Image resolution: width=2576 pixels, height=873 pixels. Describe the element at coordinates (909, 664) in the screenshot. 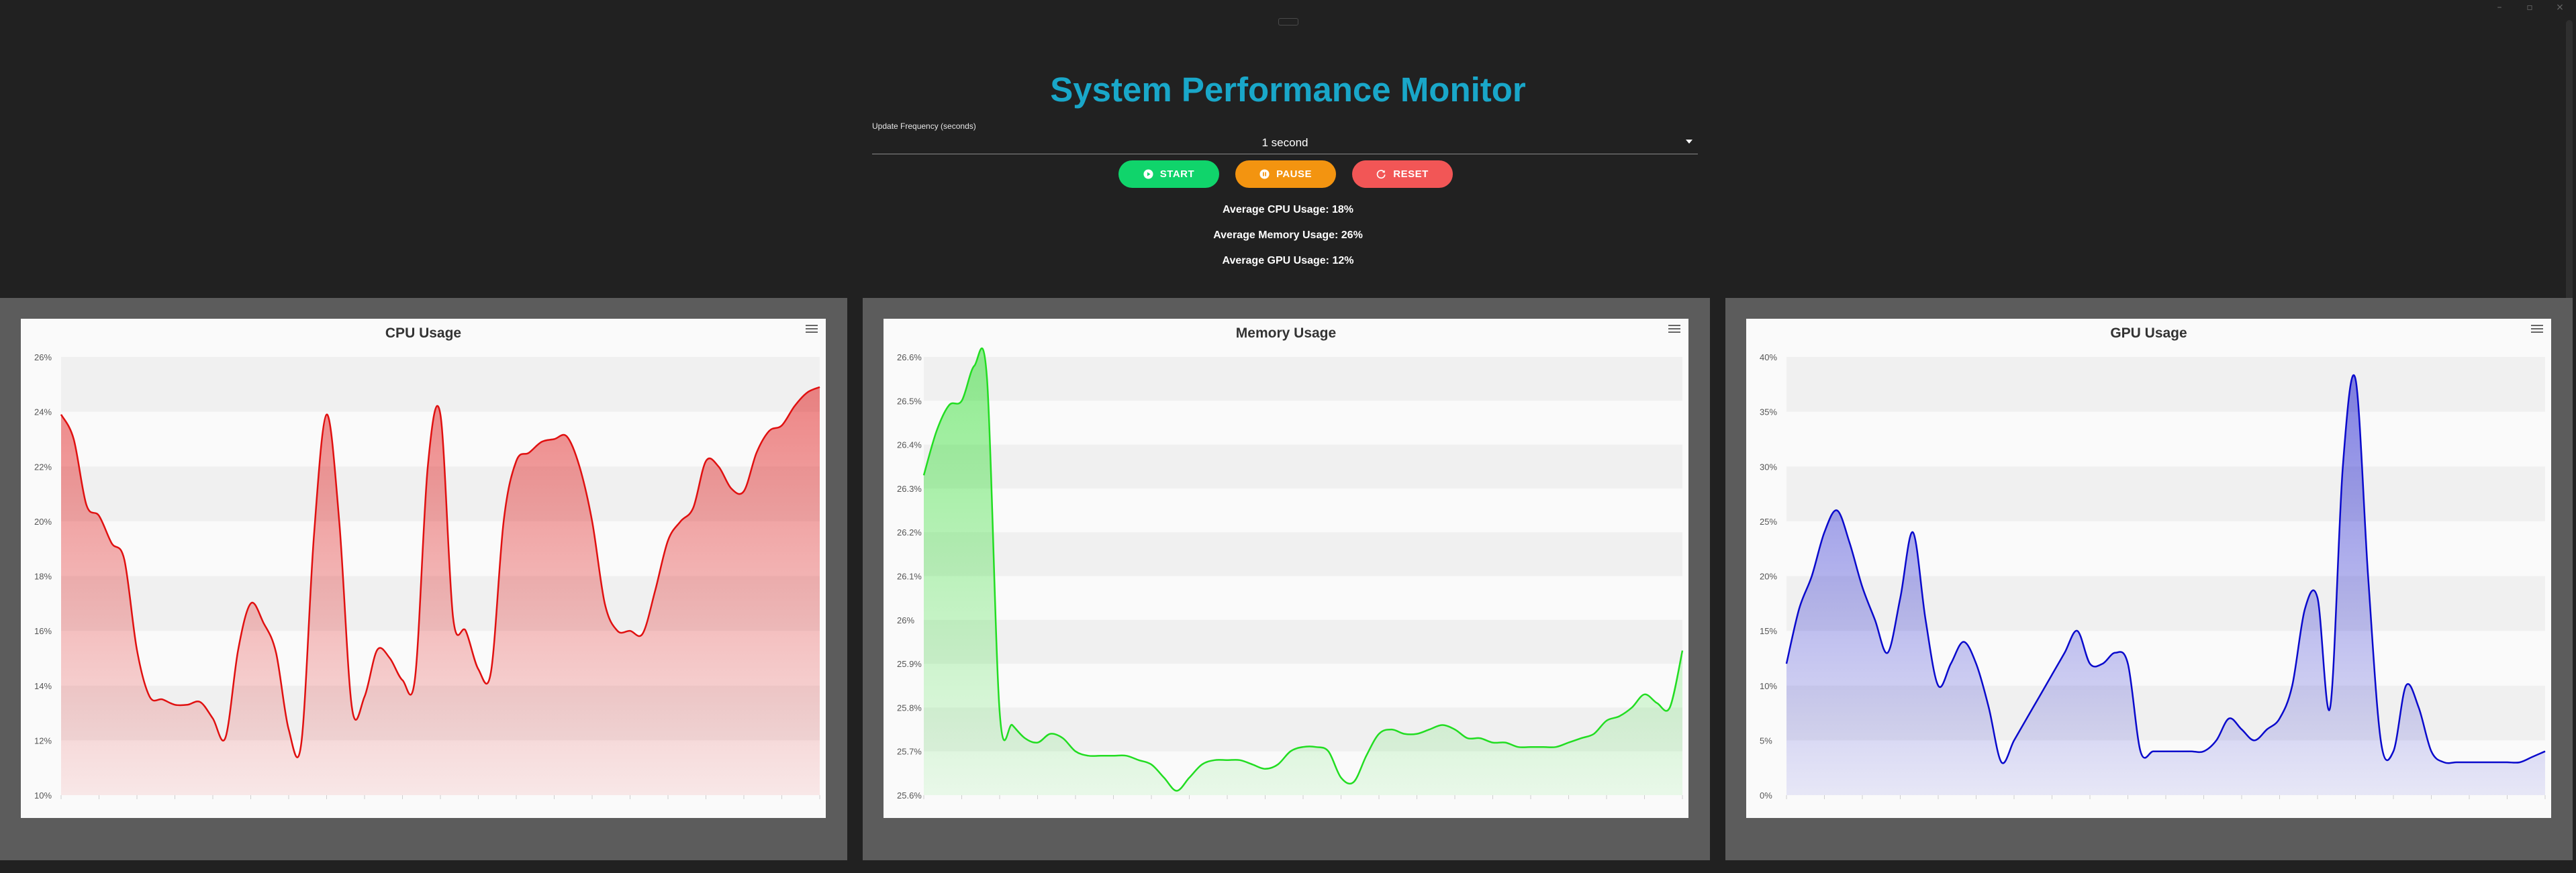

I see `y-tick-label: 25.9%` at that location.